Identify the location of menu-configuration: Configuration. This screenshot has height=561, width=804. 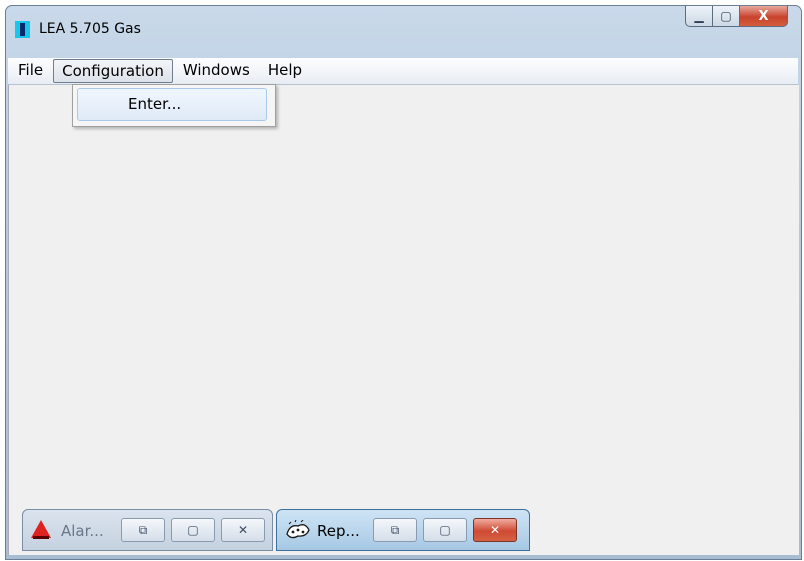
(113, 71).